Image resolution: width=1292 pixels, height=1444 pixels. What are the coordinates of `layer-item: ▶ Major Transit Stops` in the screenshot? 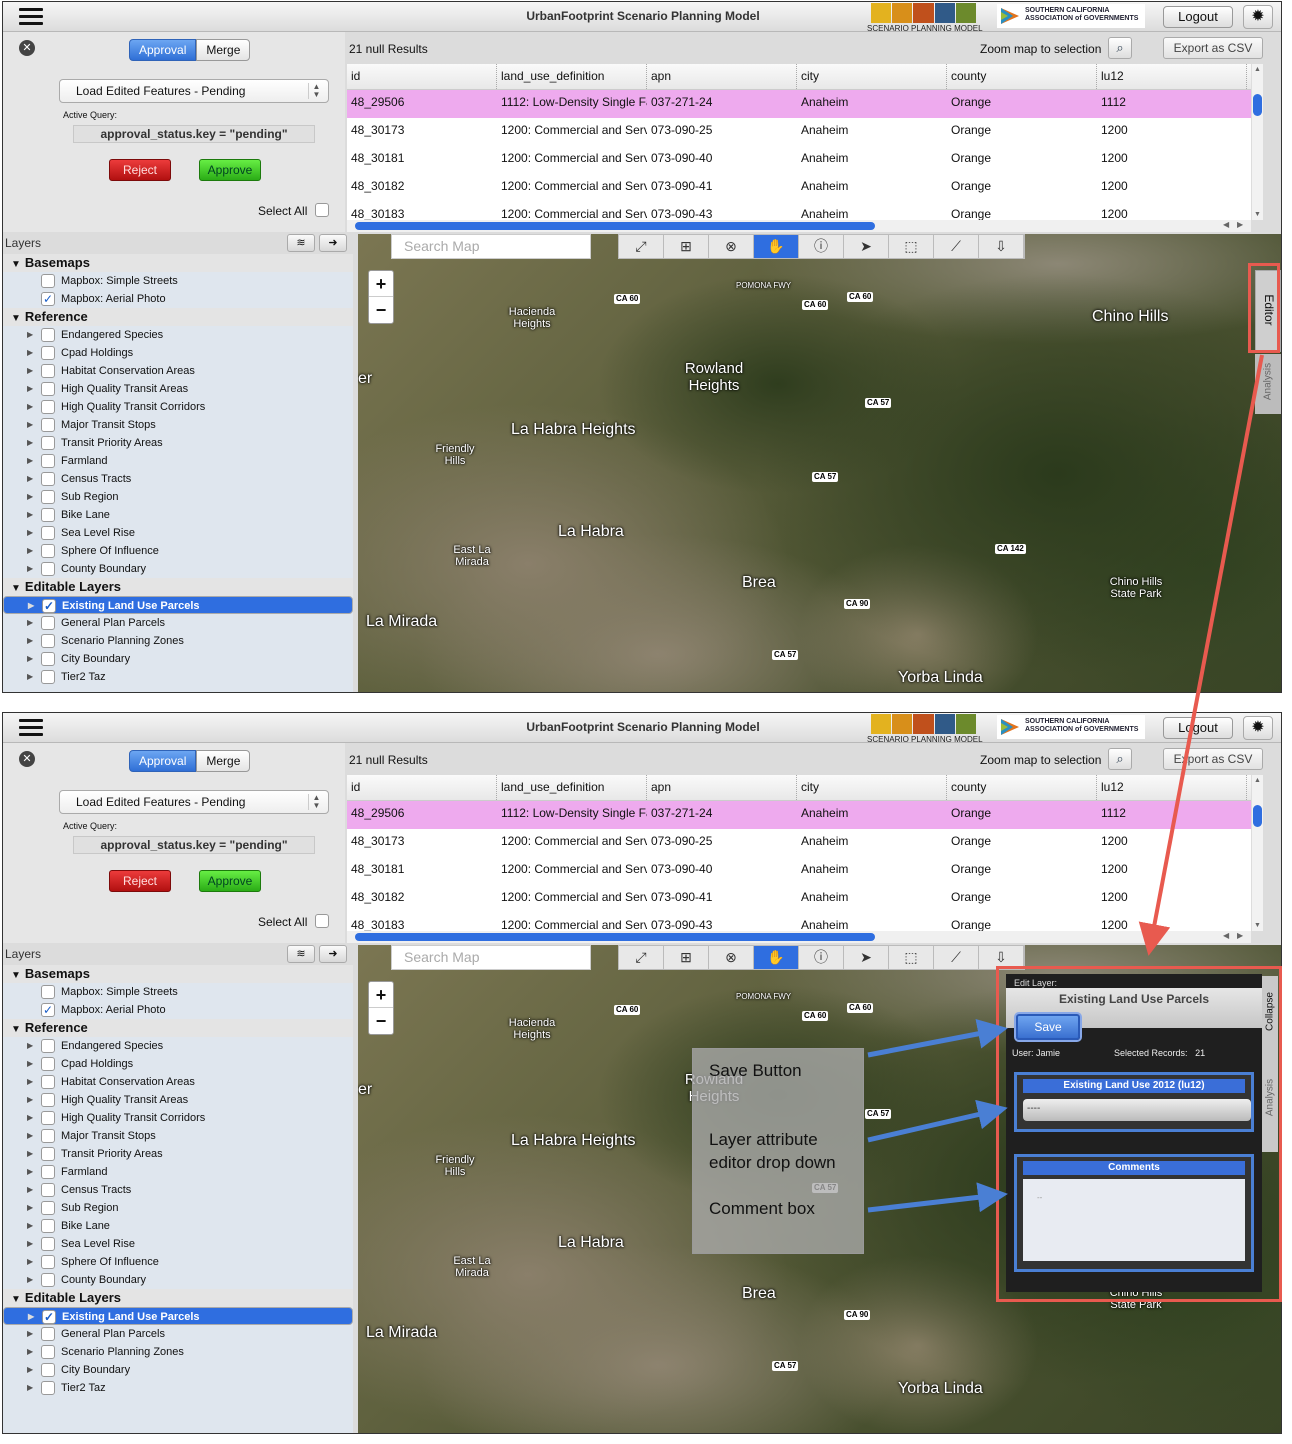 It's located at (178, 1136).